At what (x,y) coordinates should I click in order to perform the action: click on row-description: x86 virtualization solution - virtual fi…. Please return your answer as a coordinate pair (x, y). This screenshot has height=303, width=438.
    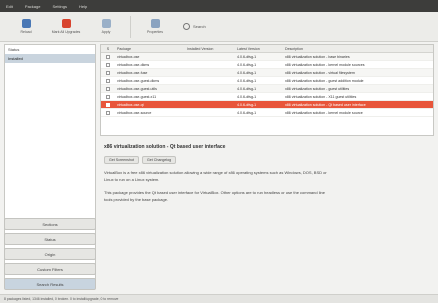
    Looking at the image, I should click on (320, 72).